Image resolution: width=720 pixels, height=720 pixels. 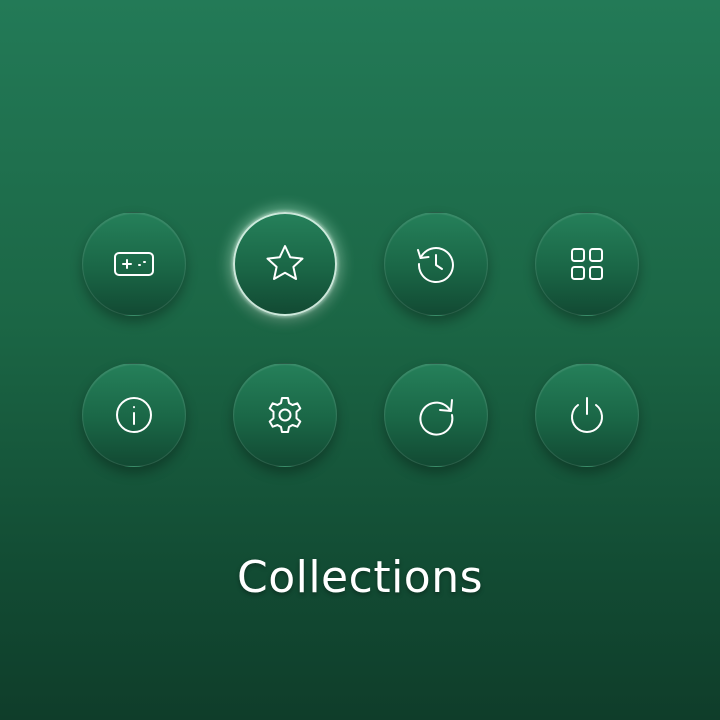 I want to click on power-icon, so click(x=587, y=415).